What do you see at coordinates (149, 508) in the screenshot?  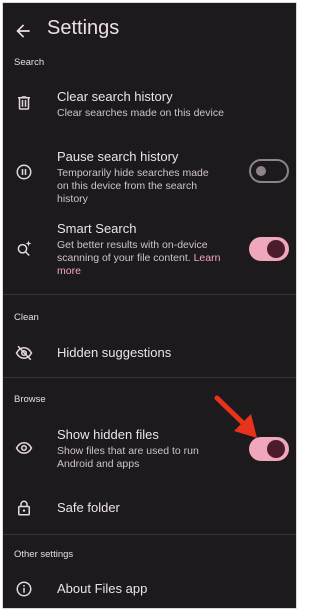 I see `safe-folder-item: Safe folder` at bounding box center [149, 508].